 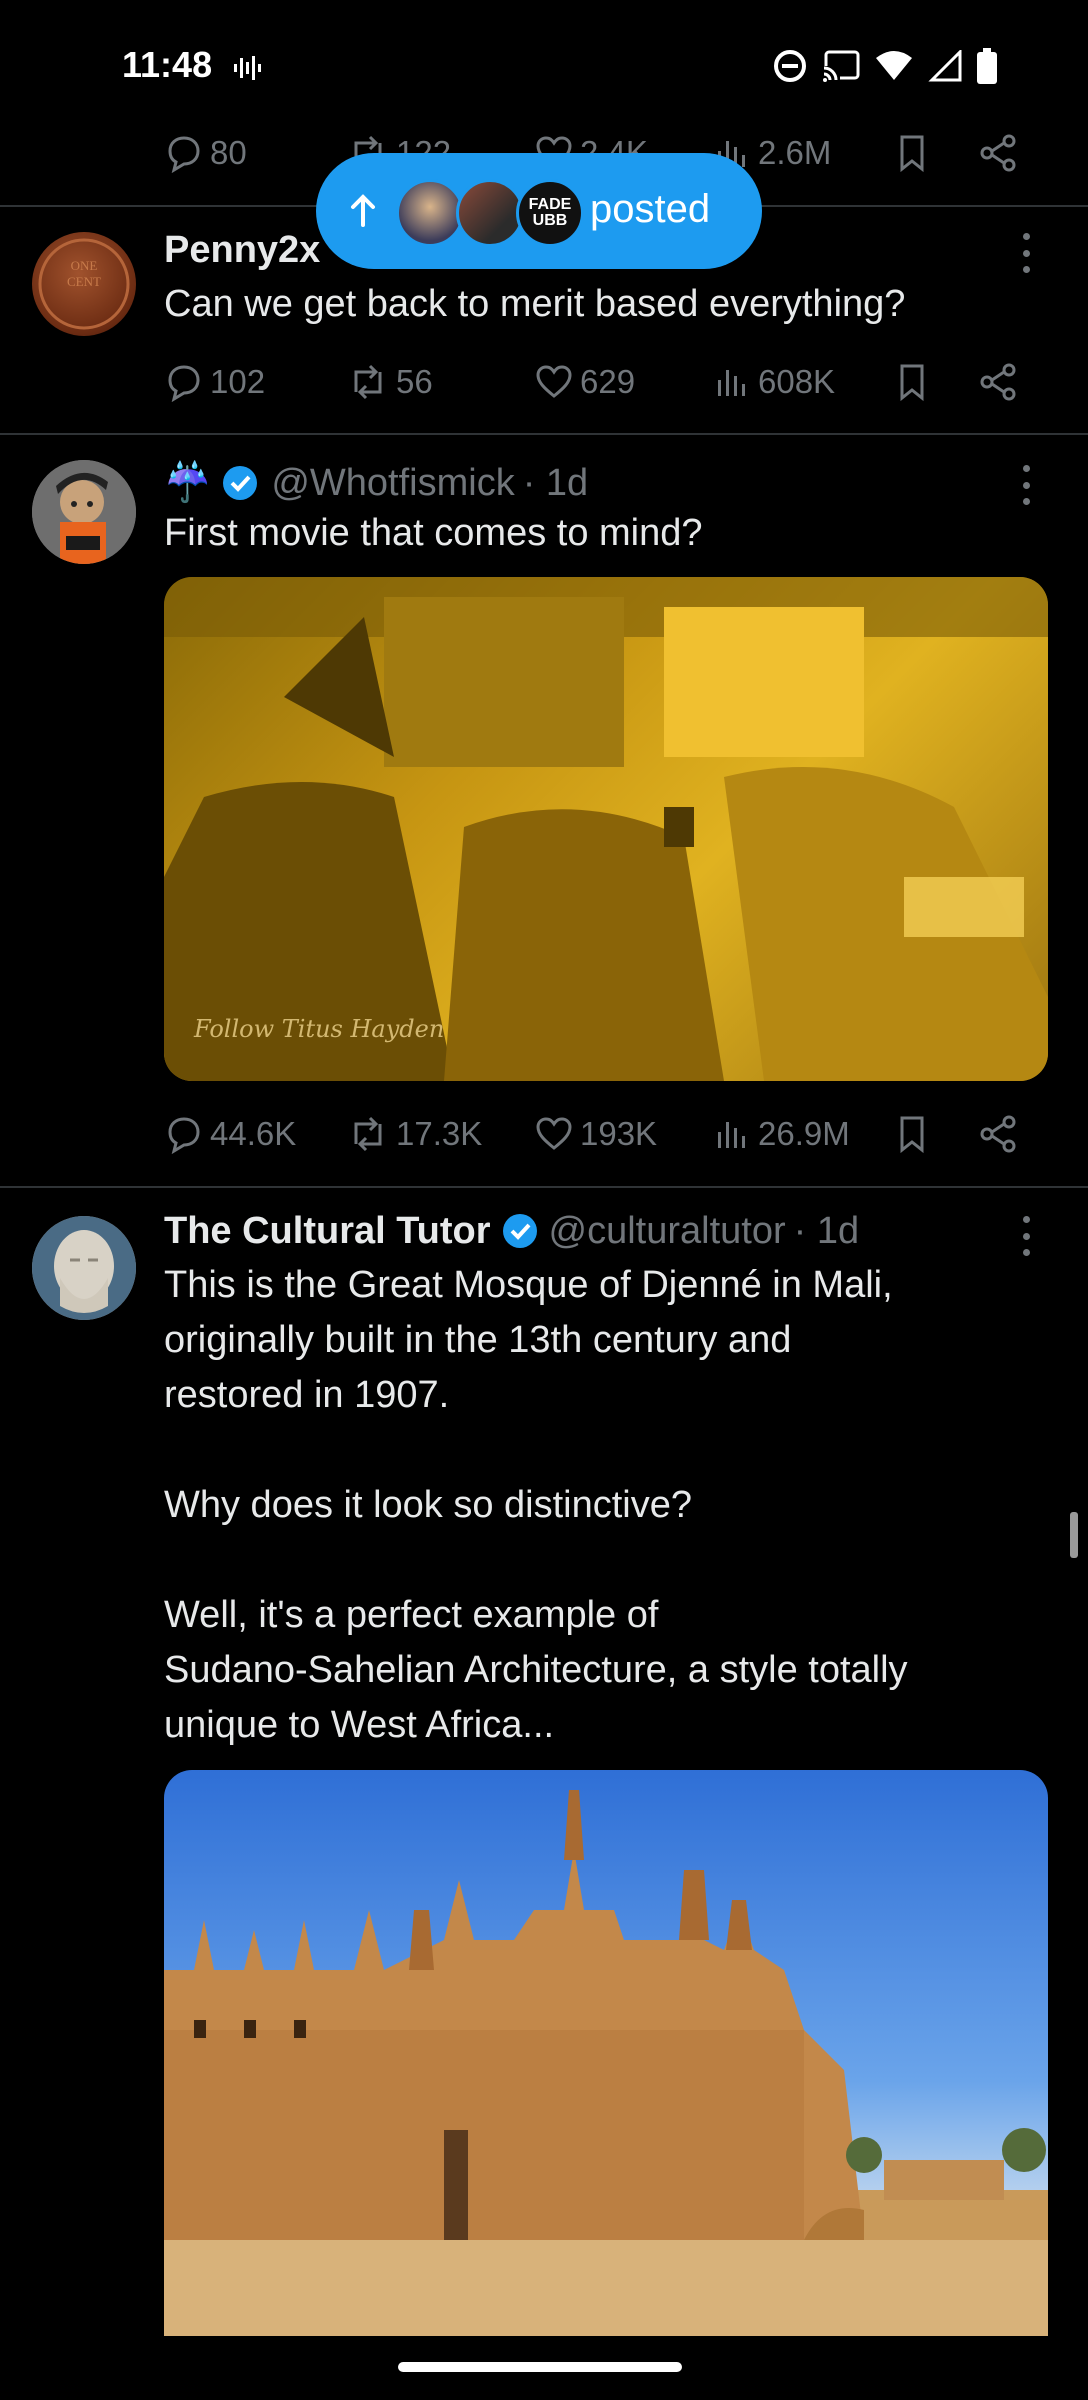 I want to click on views-count: 26.9M, so click(x=804, y=1133).